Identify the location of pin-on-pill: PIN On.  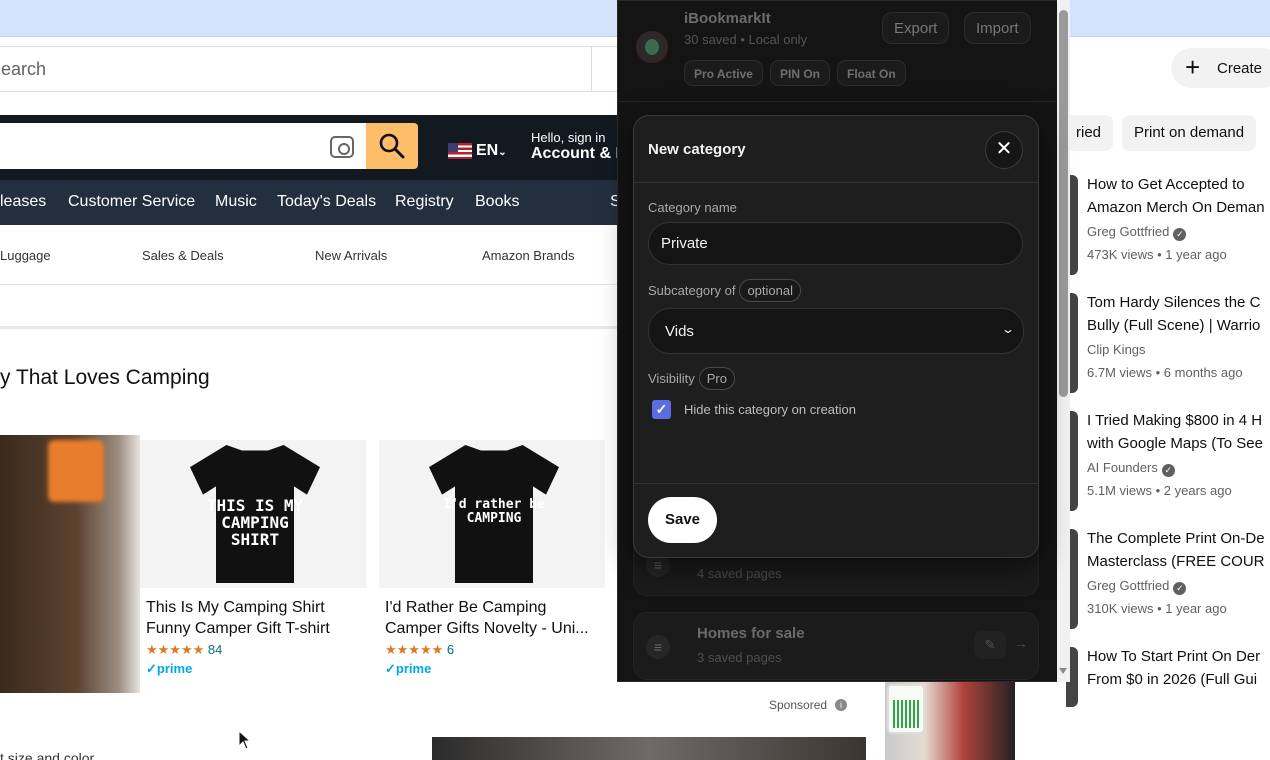
(800, 73).